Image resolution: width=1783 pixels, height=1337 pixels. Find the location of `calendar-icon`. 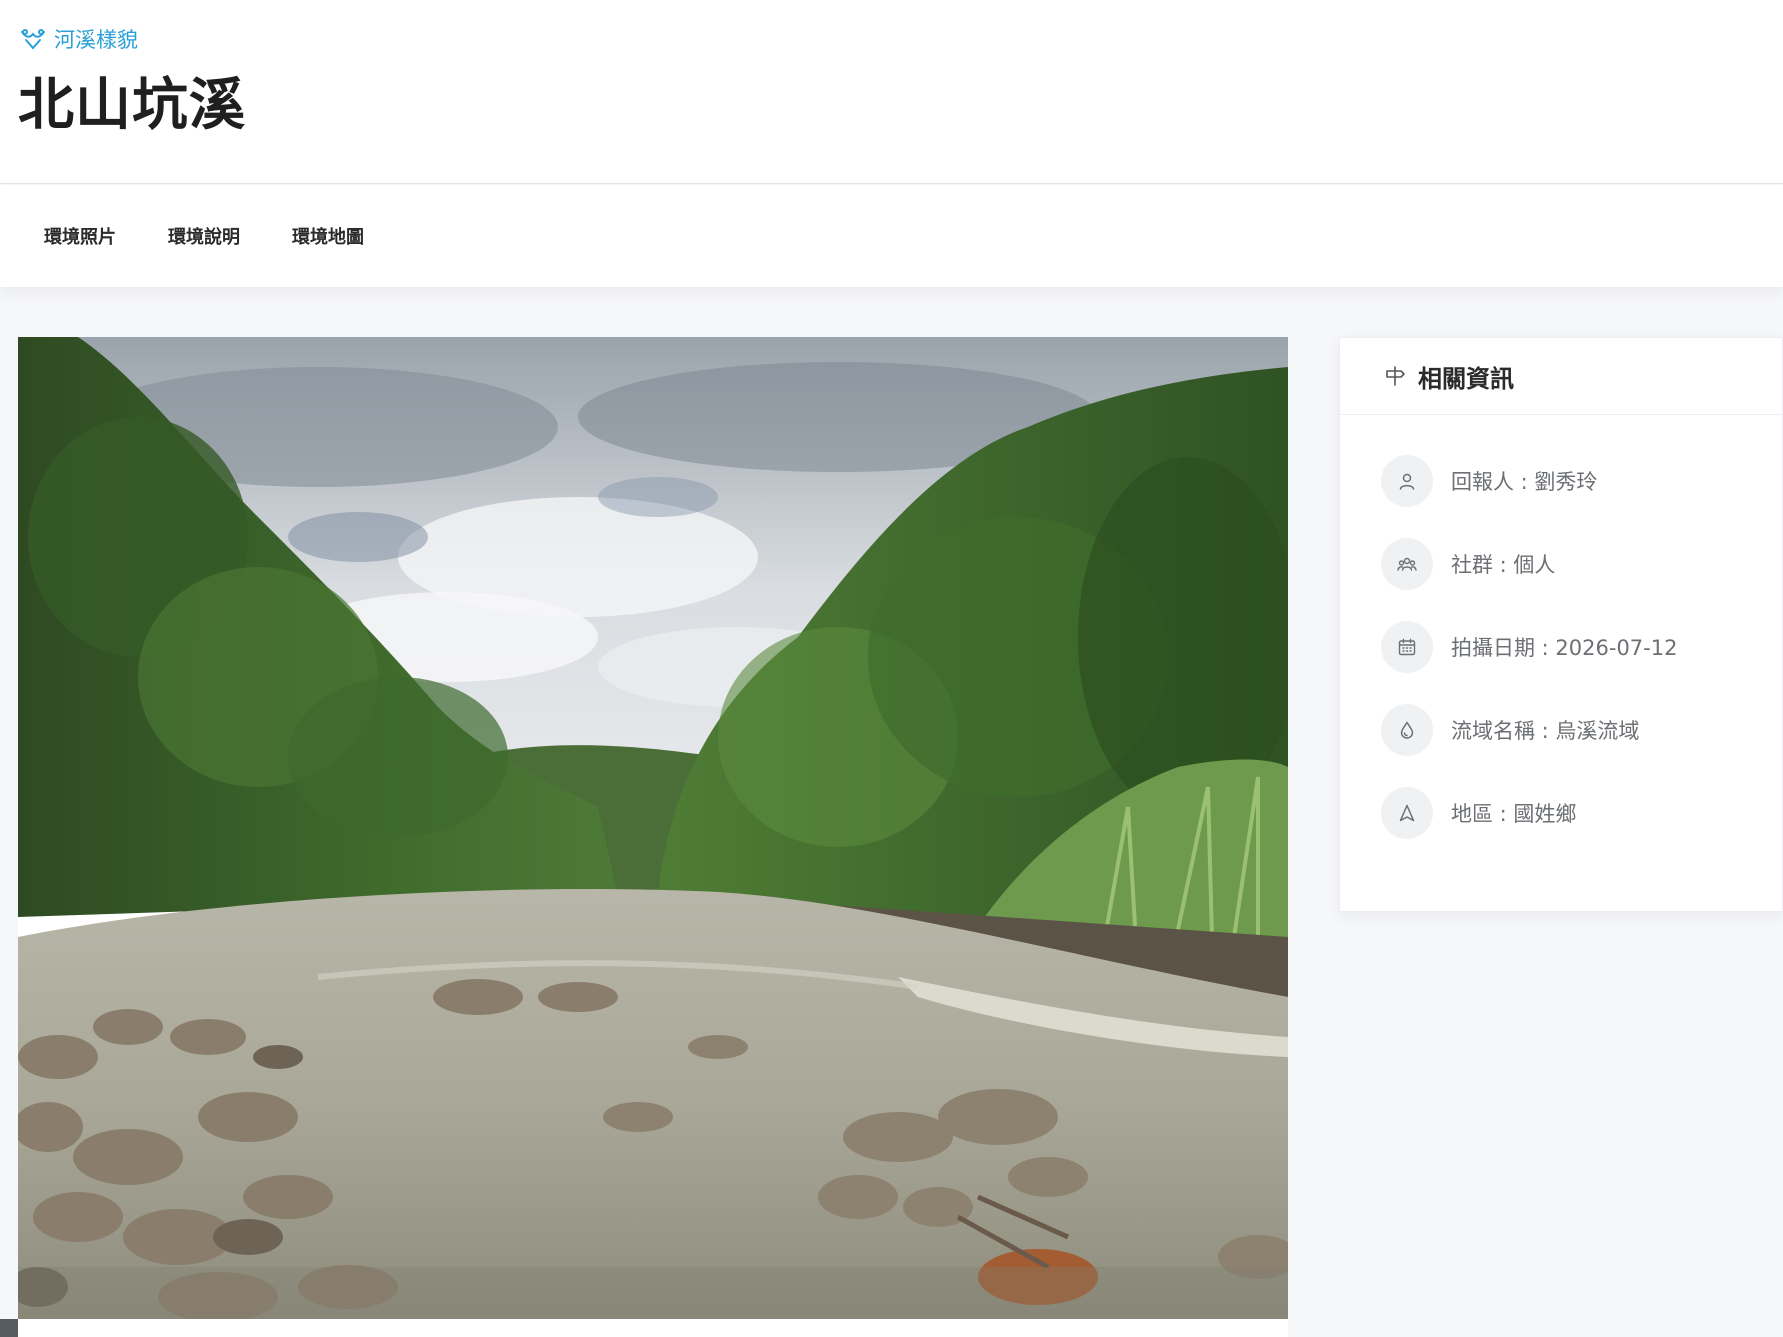

calendar-icon is located at coordinates (1407, 647).